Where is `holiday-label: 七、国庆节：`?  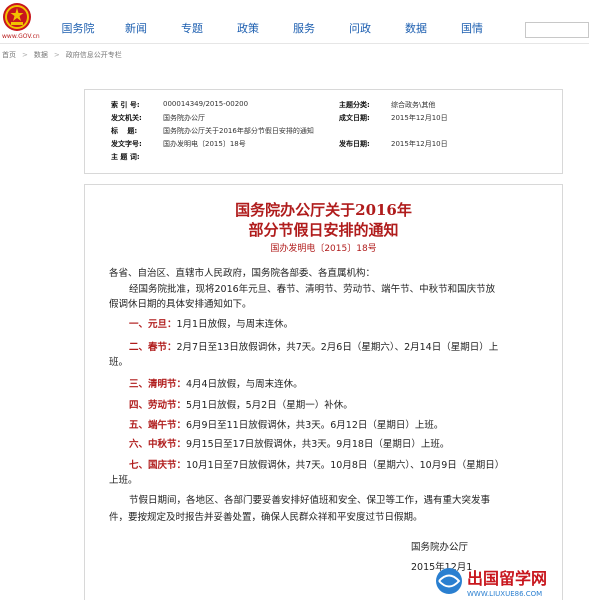
holiday-label: 七、国庆节： is located at coordinates (158, 465).